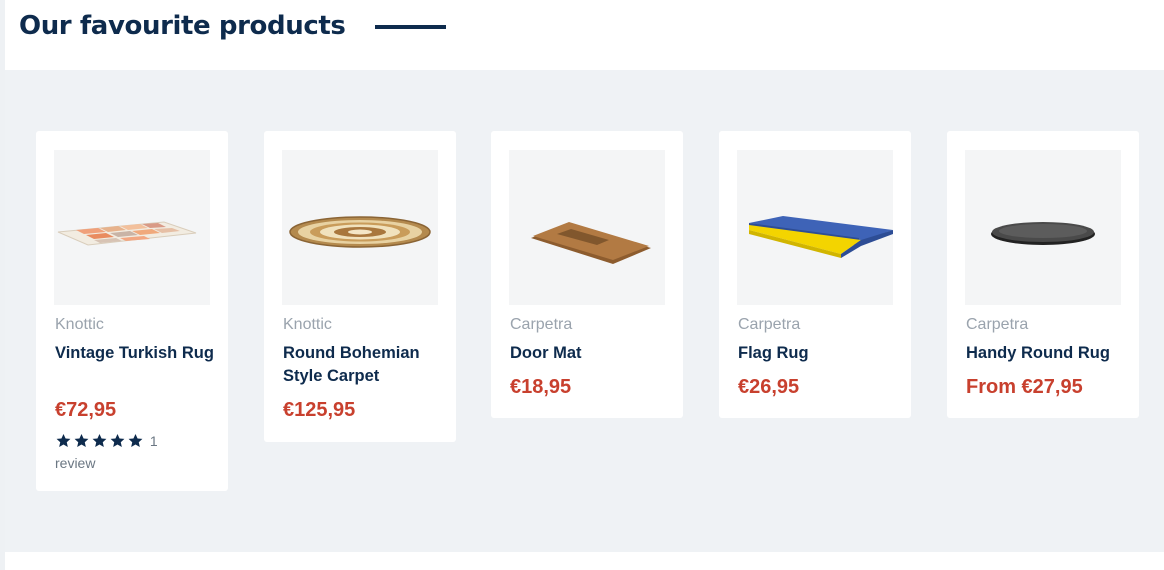  What do you see at coordinates (127, 233) in the screenshot?
I see `vintage-turkish-rug-image` at bounding box center [127, 233].